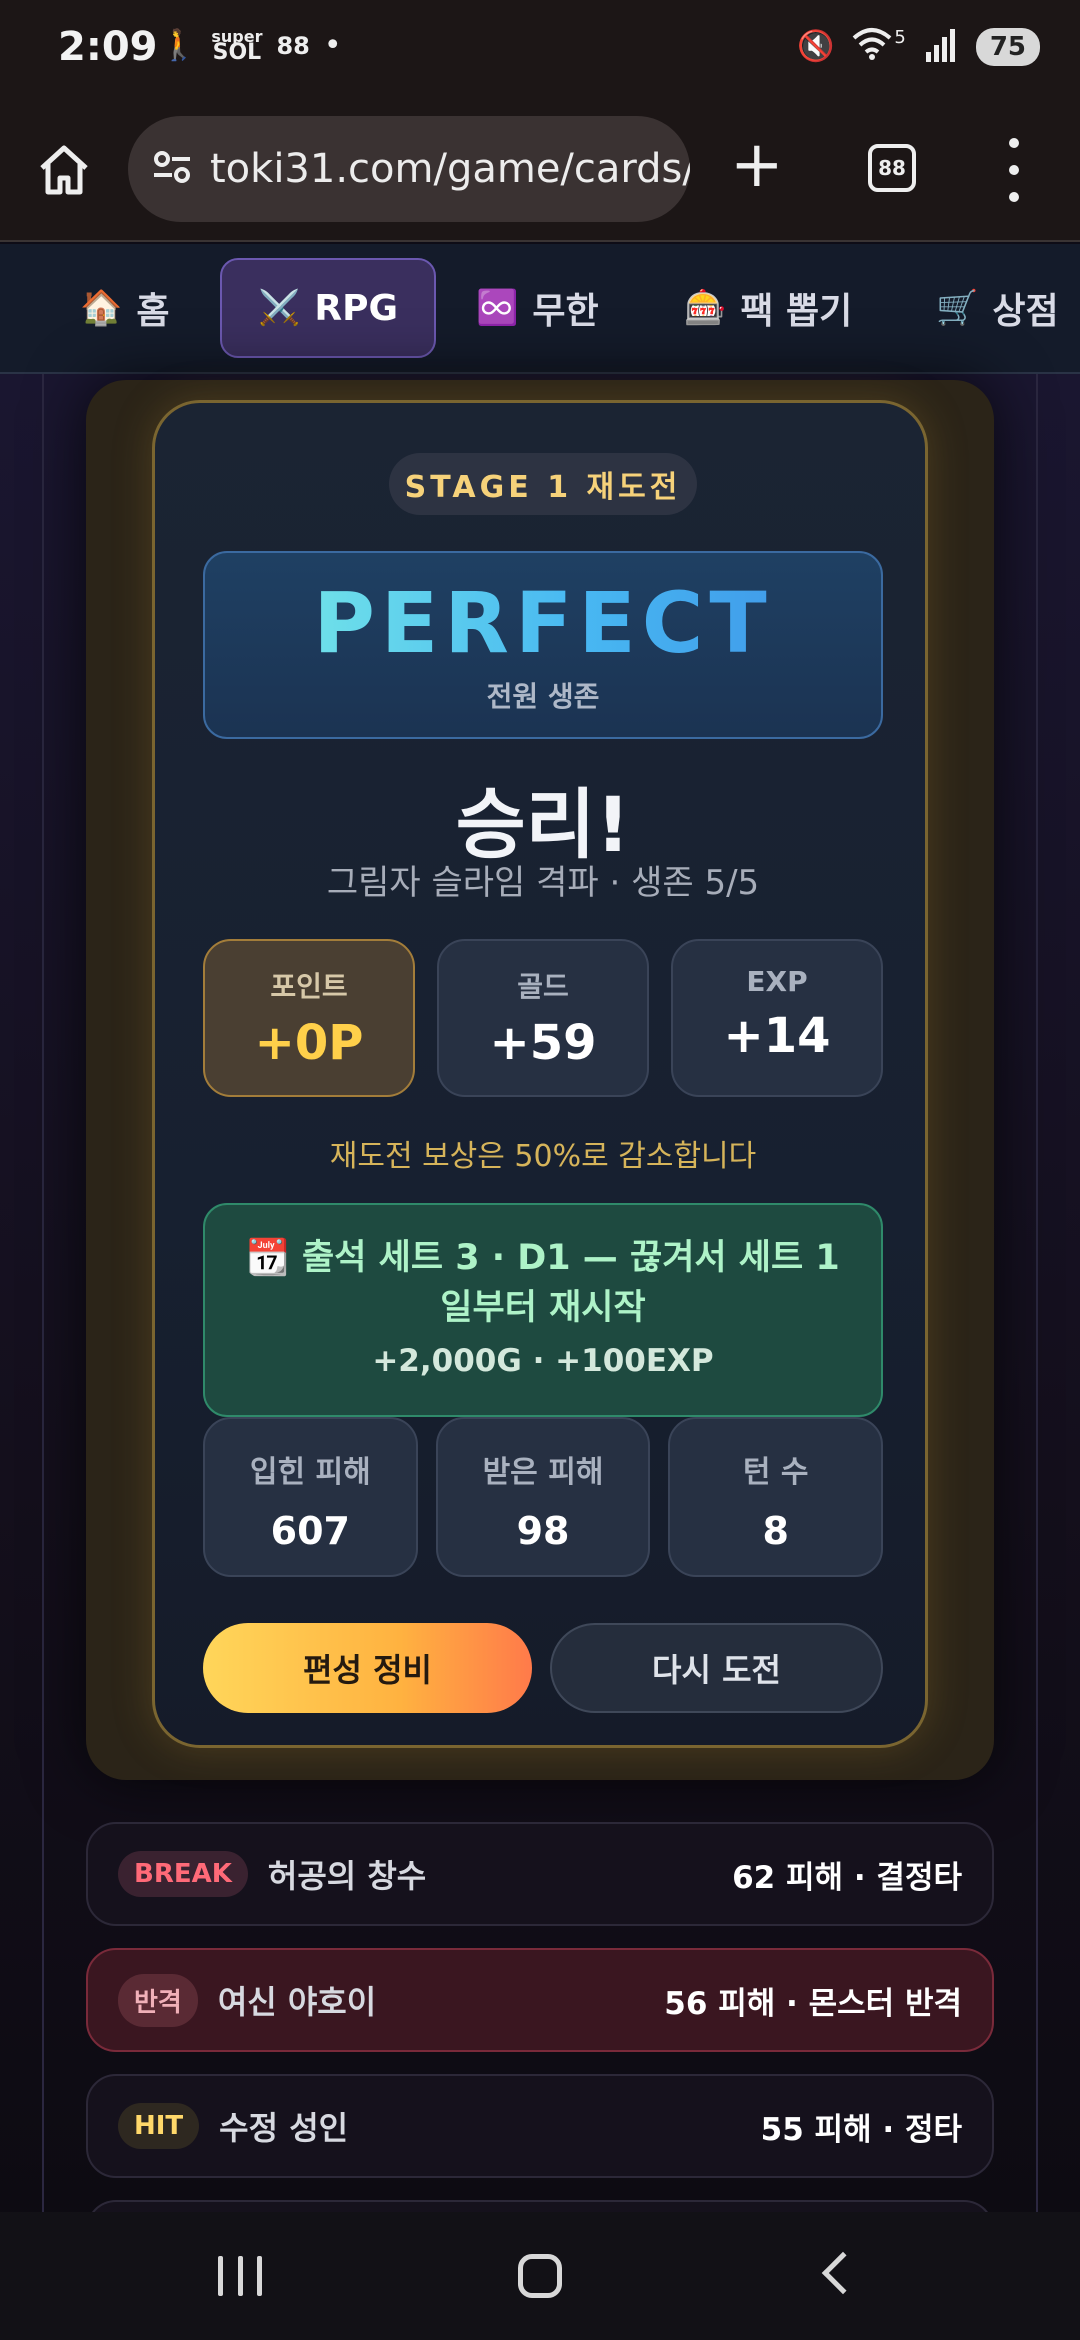  Describe the element at coordinates (543, 1472) in the screenshot. I see `stat-label: 받은 피해` at that location.